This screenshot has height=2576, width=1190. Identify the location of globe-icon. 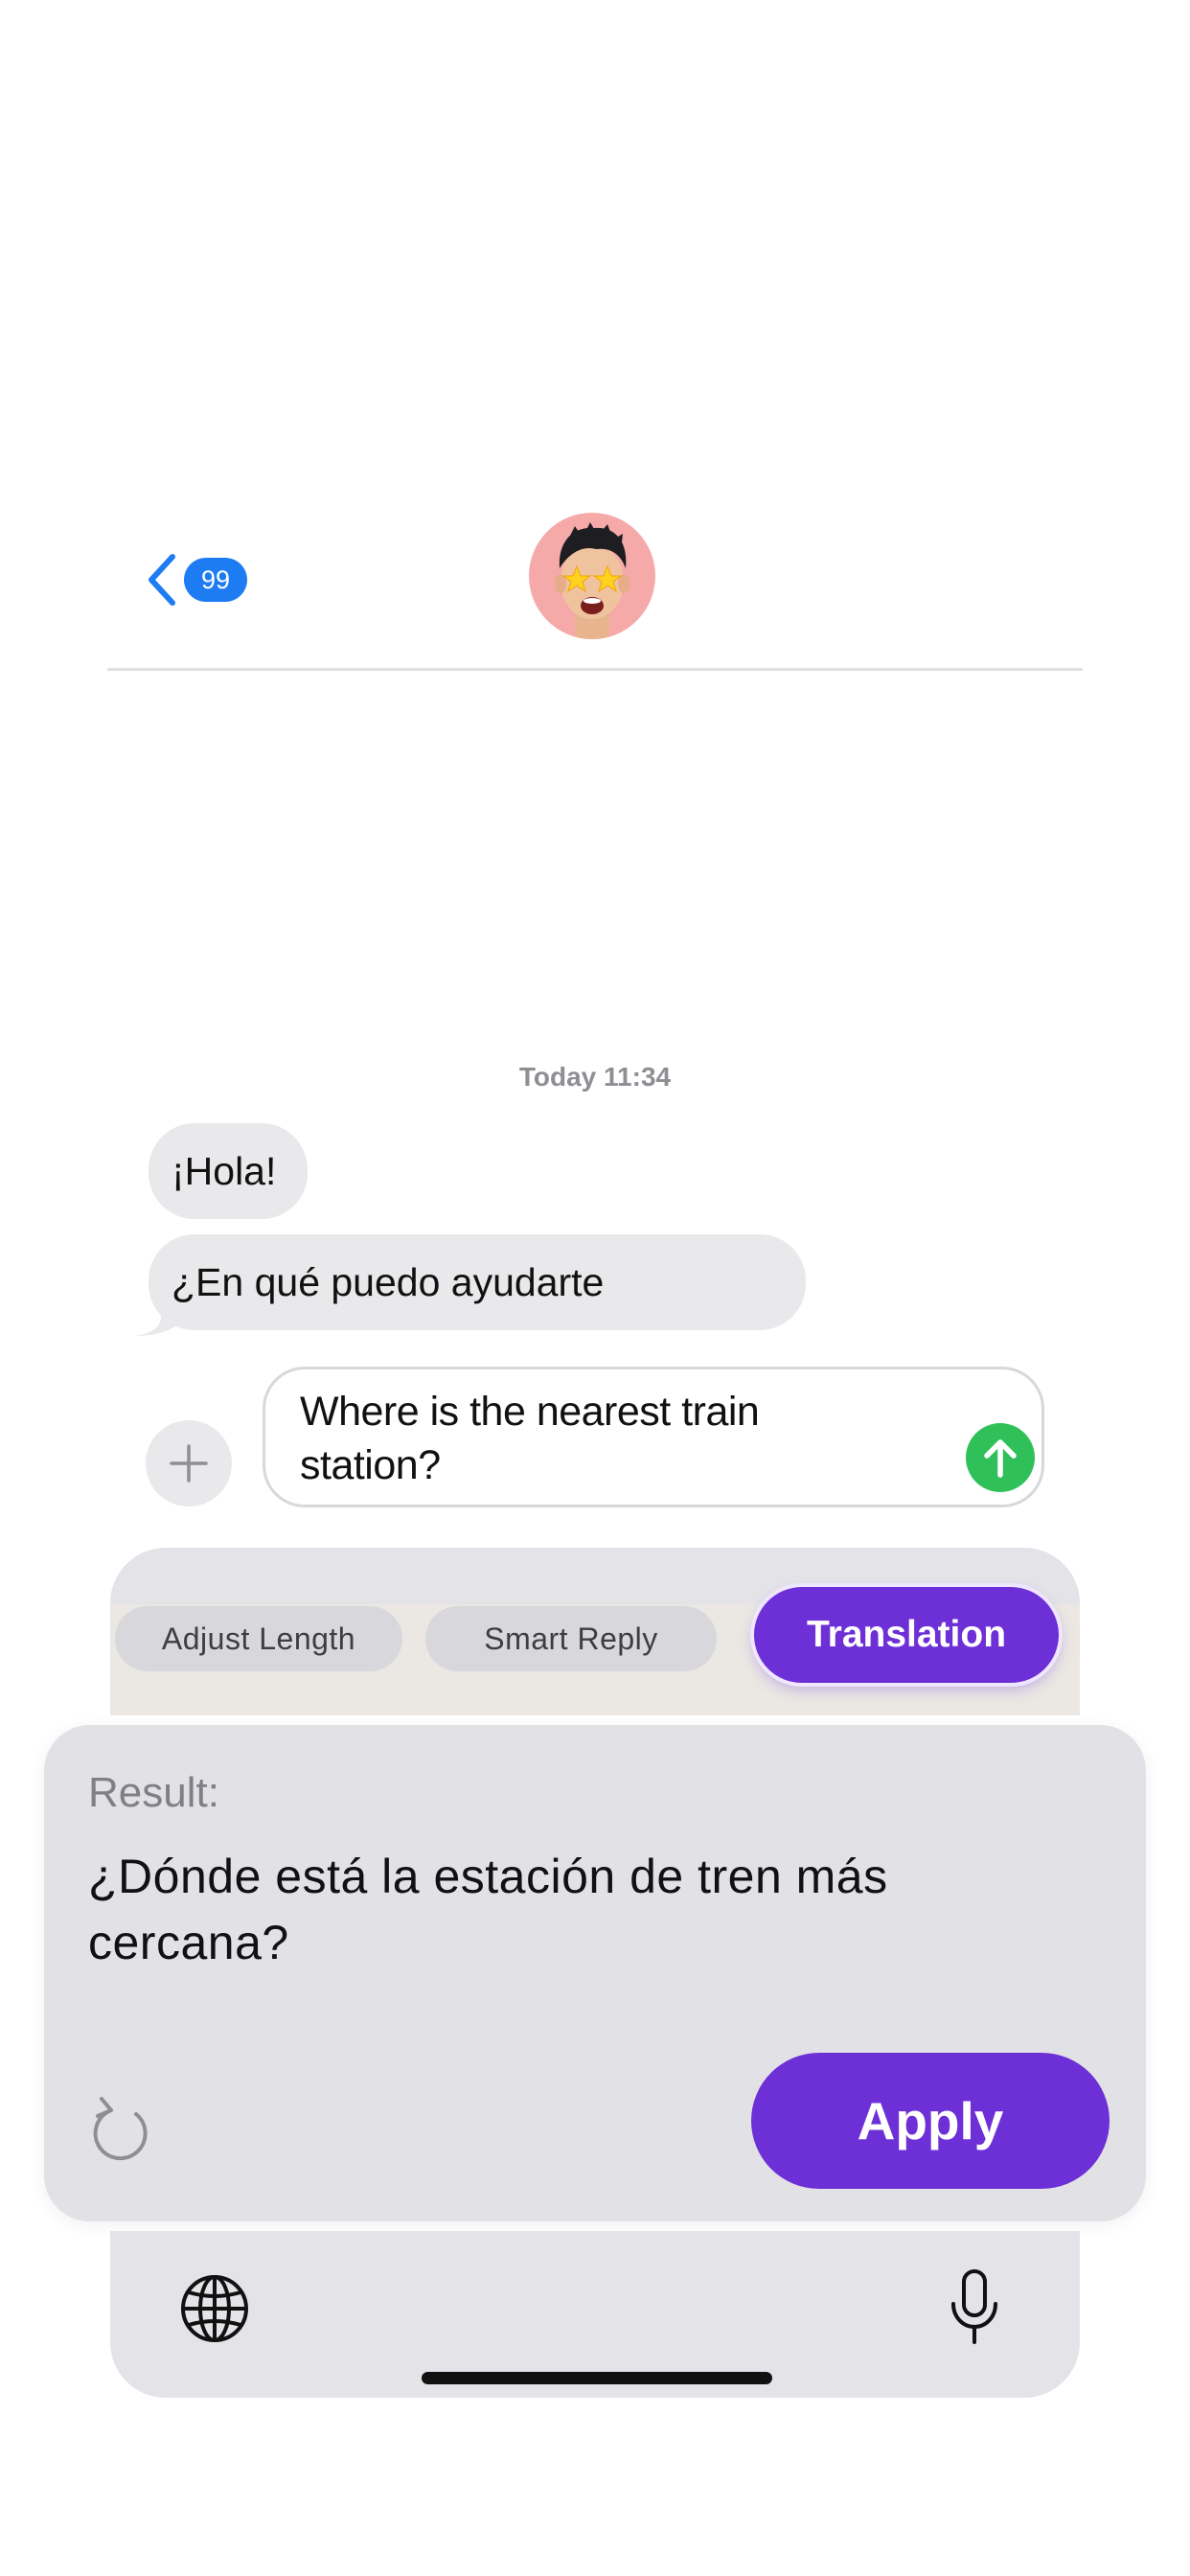
(214, 2308).